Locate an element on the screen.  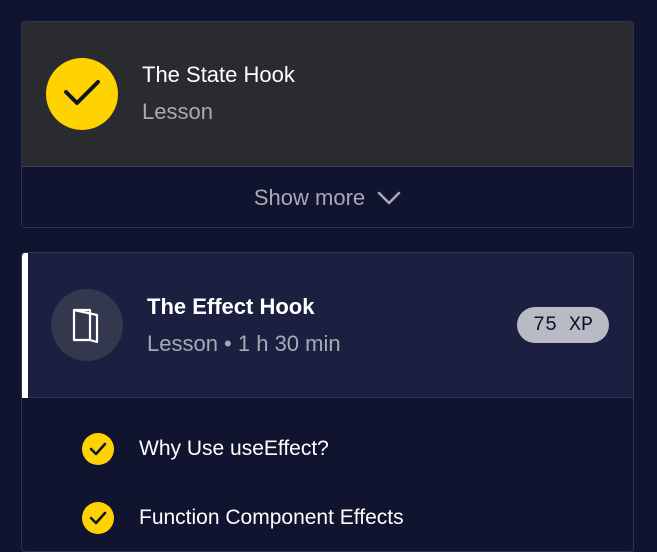
lesson-type: Lesson is located at coordinates (177, 111).